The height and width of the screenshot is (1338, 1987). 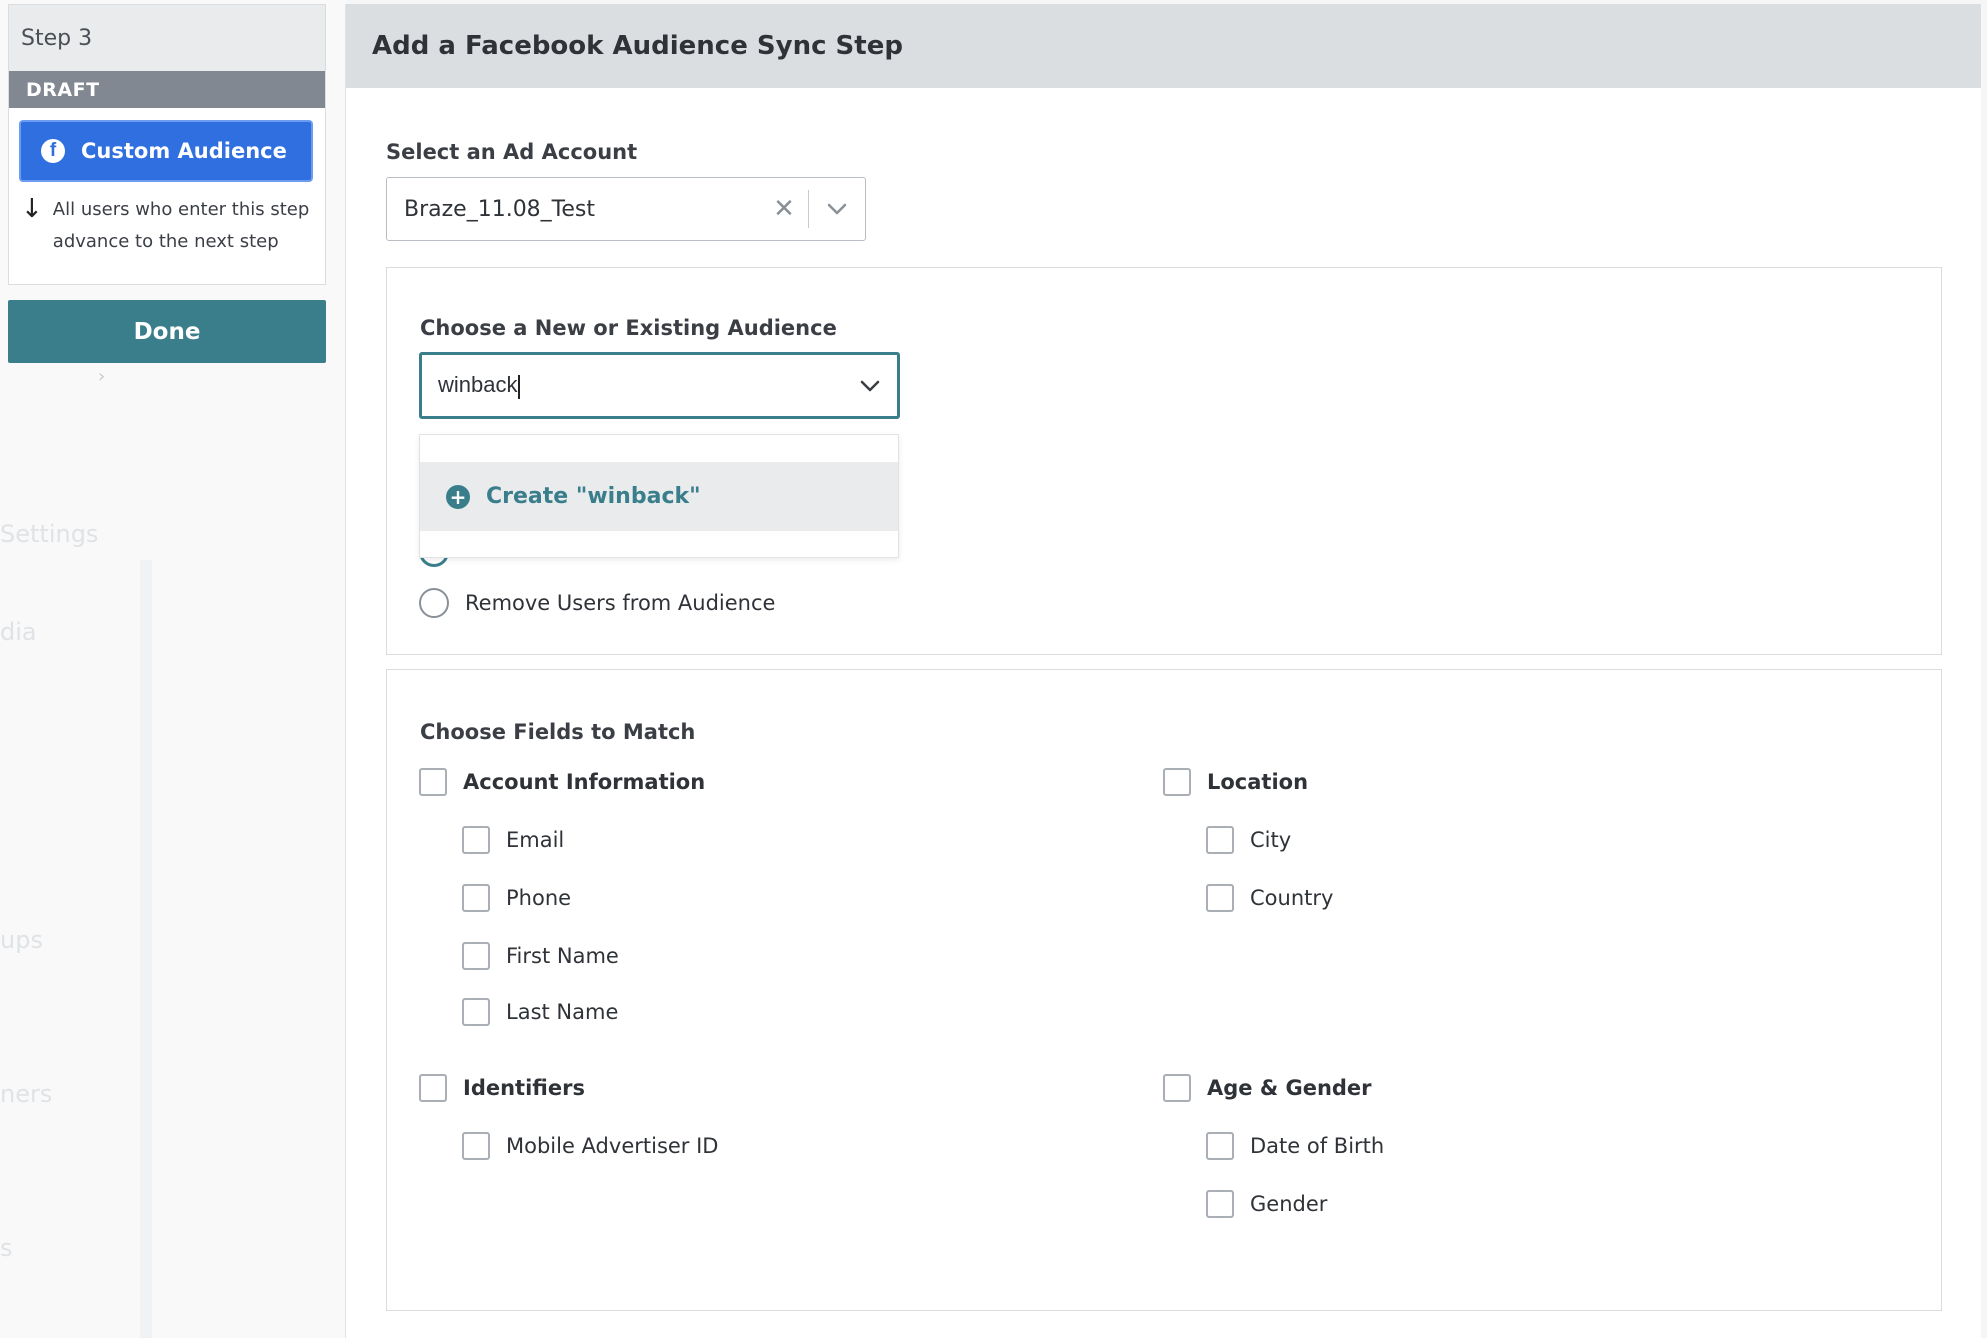 I want to click on chevron-right-icon: ›, so click(x=102, y=376).